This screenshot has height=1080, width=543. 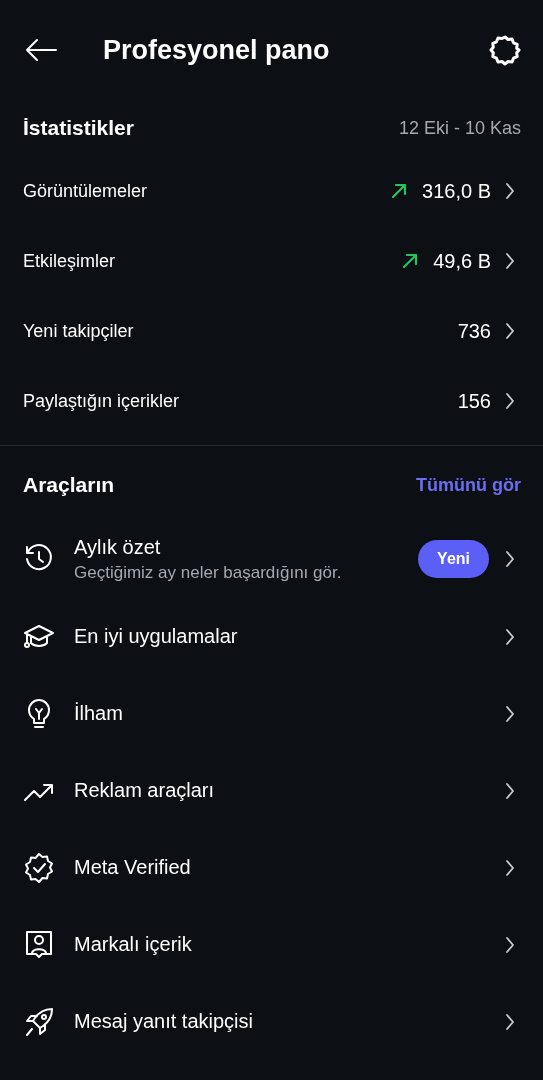 What do you see at coordinates (133, 944) in the screenshot?
I see `tool-label: Markalı içerik` at bounding box center [133, 944].